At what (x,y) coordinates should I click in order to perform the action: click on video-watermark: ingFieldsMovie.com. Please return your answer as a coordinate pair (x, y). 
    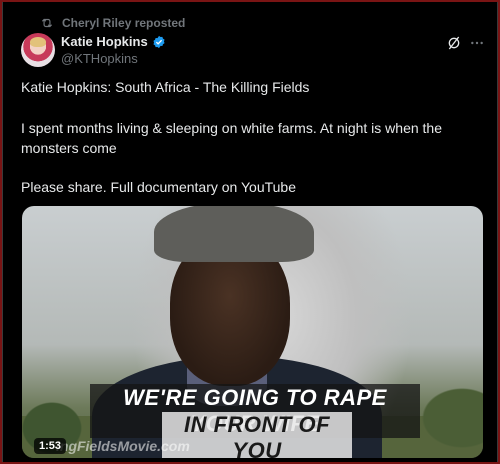
    Looking at the image, I should click on (123, 446).